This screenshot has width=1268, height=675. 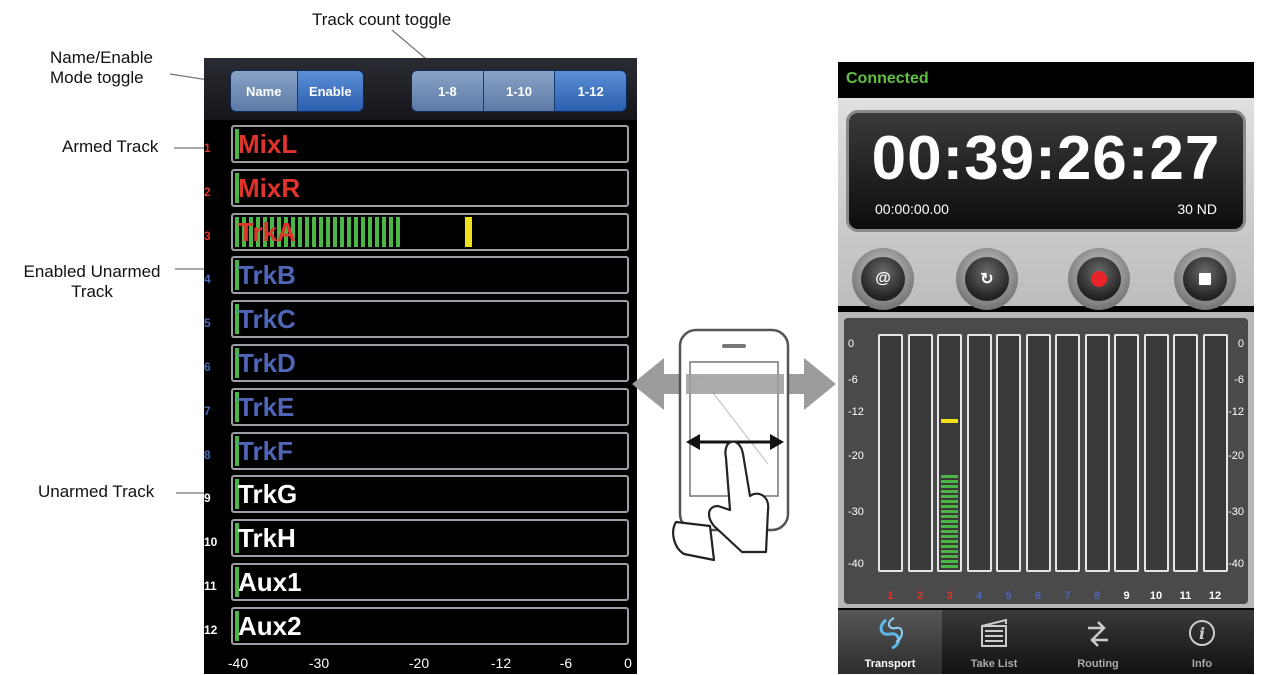 What do you see at coordinates (102, 57) in the screenshot?
I see `annotation-line: Name/Enable` at bounding box center [102, 57].